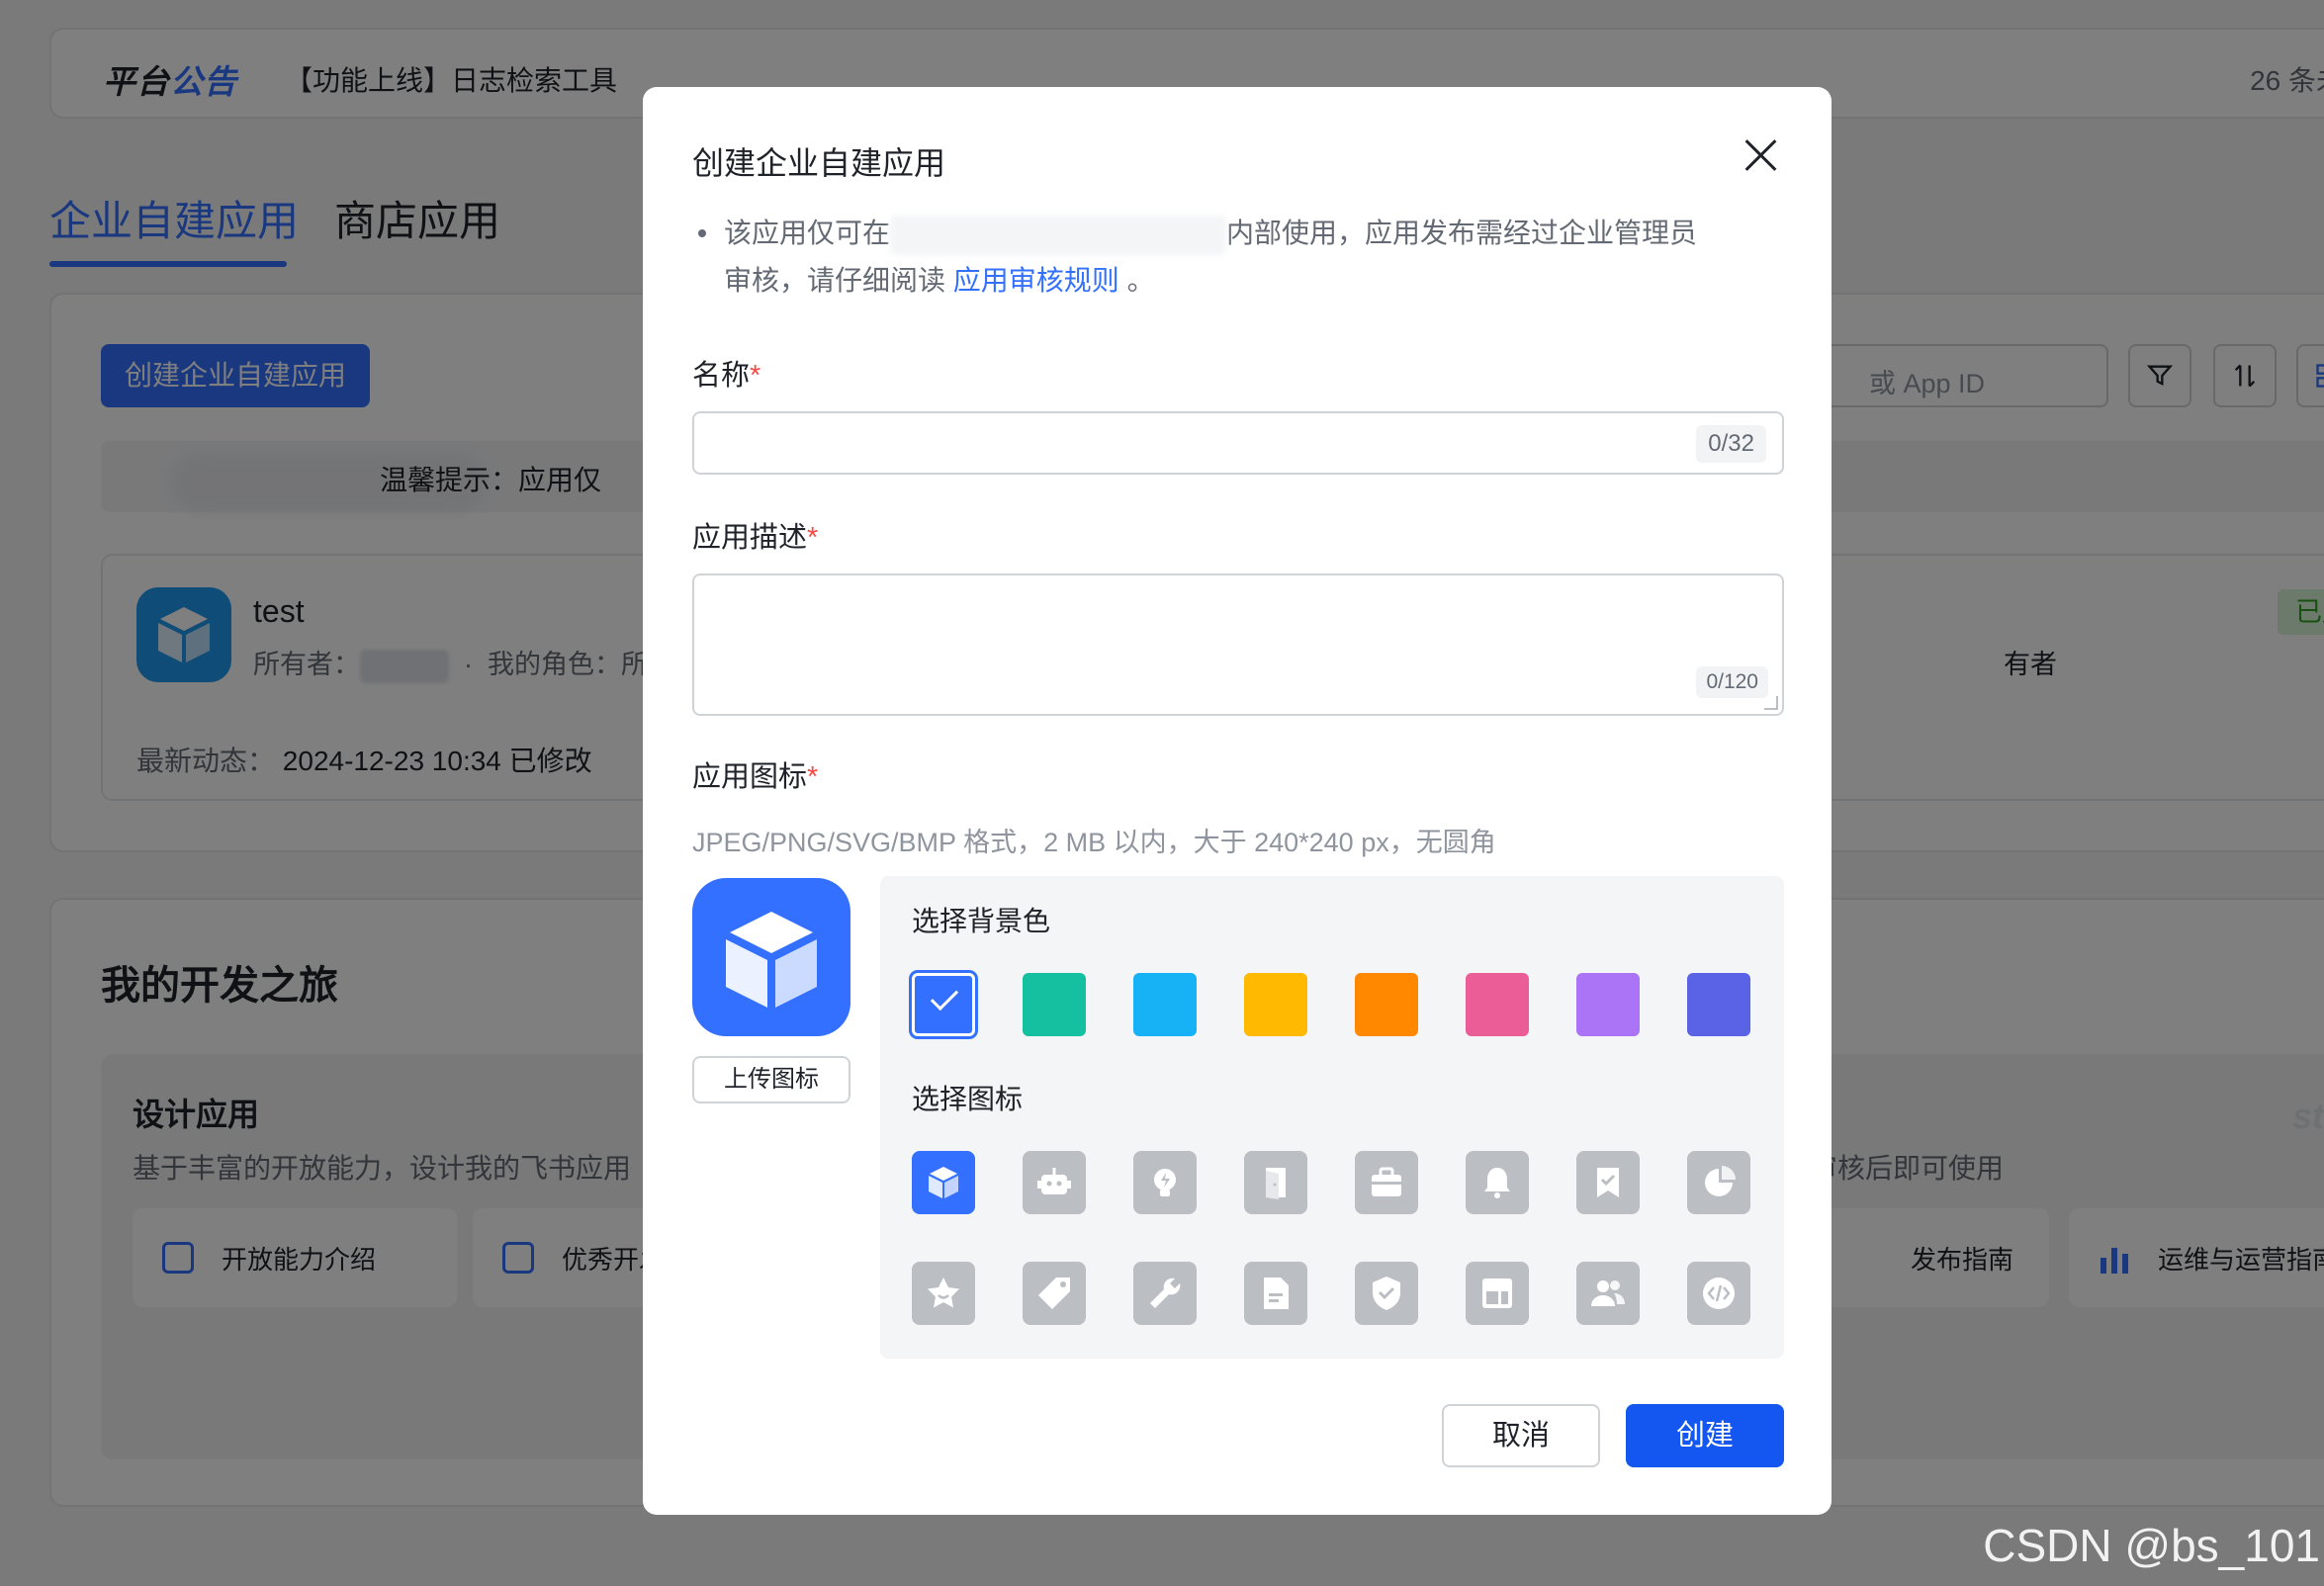  What do you see at coordinates (755, 777) in the screenshot?
I see `icon-label: 应用图标*` at bounding box center [755, 777].